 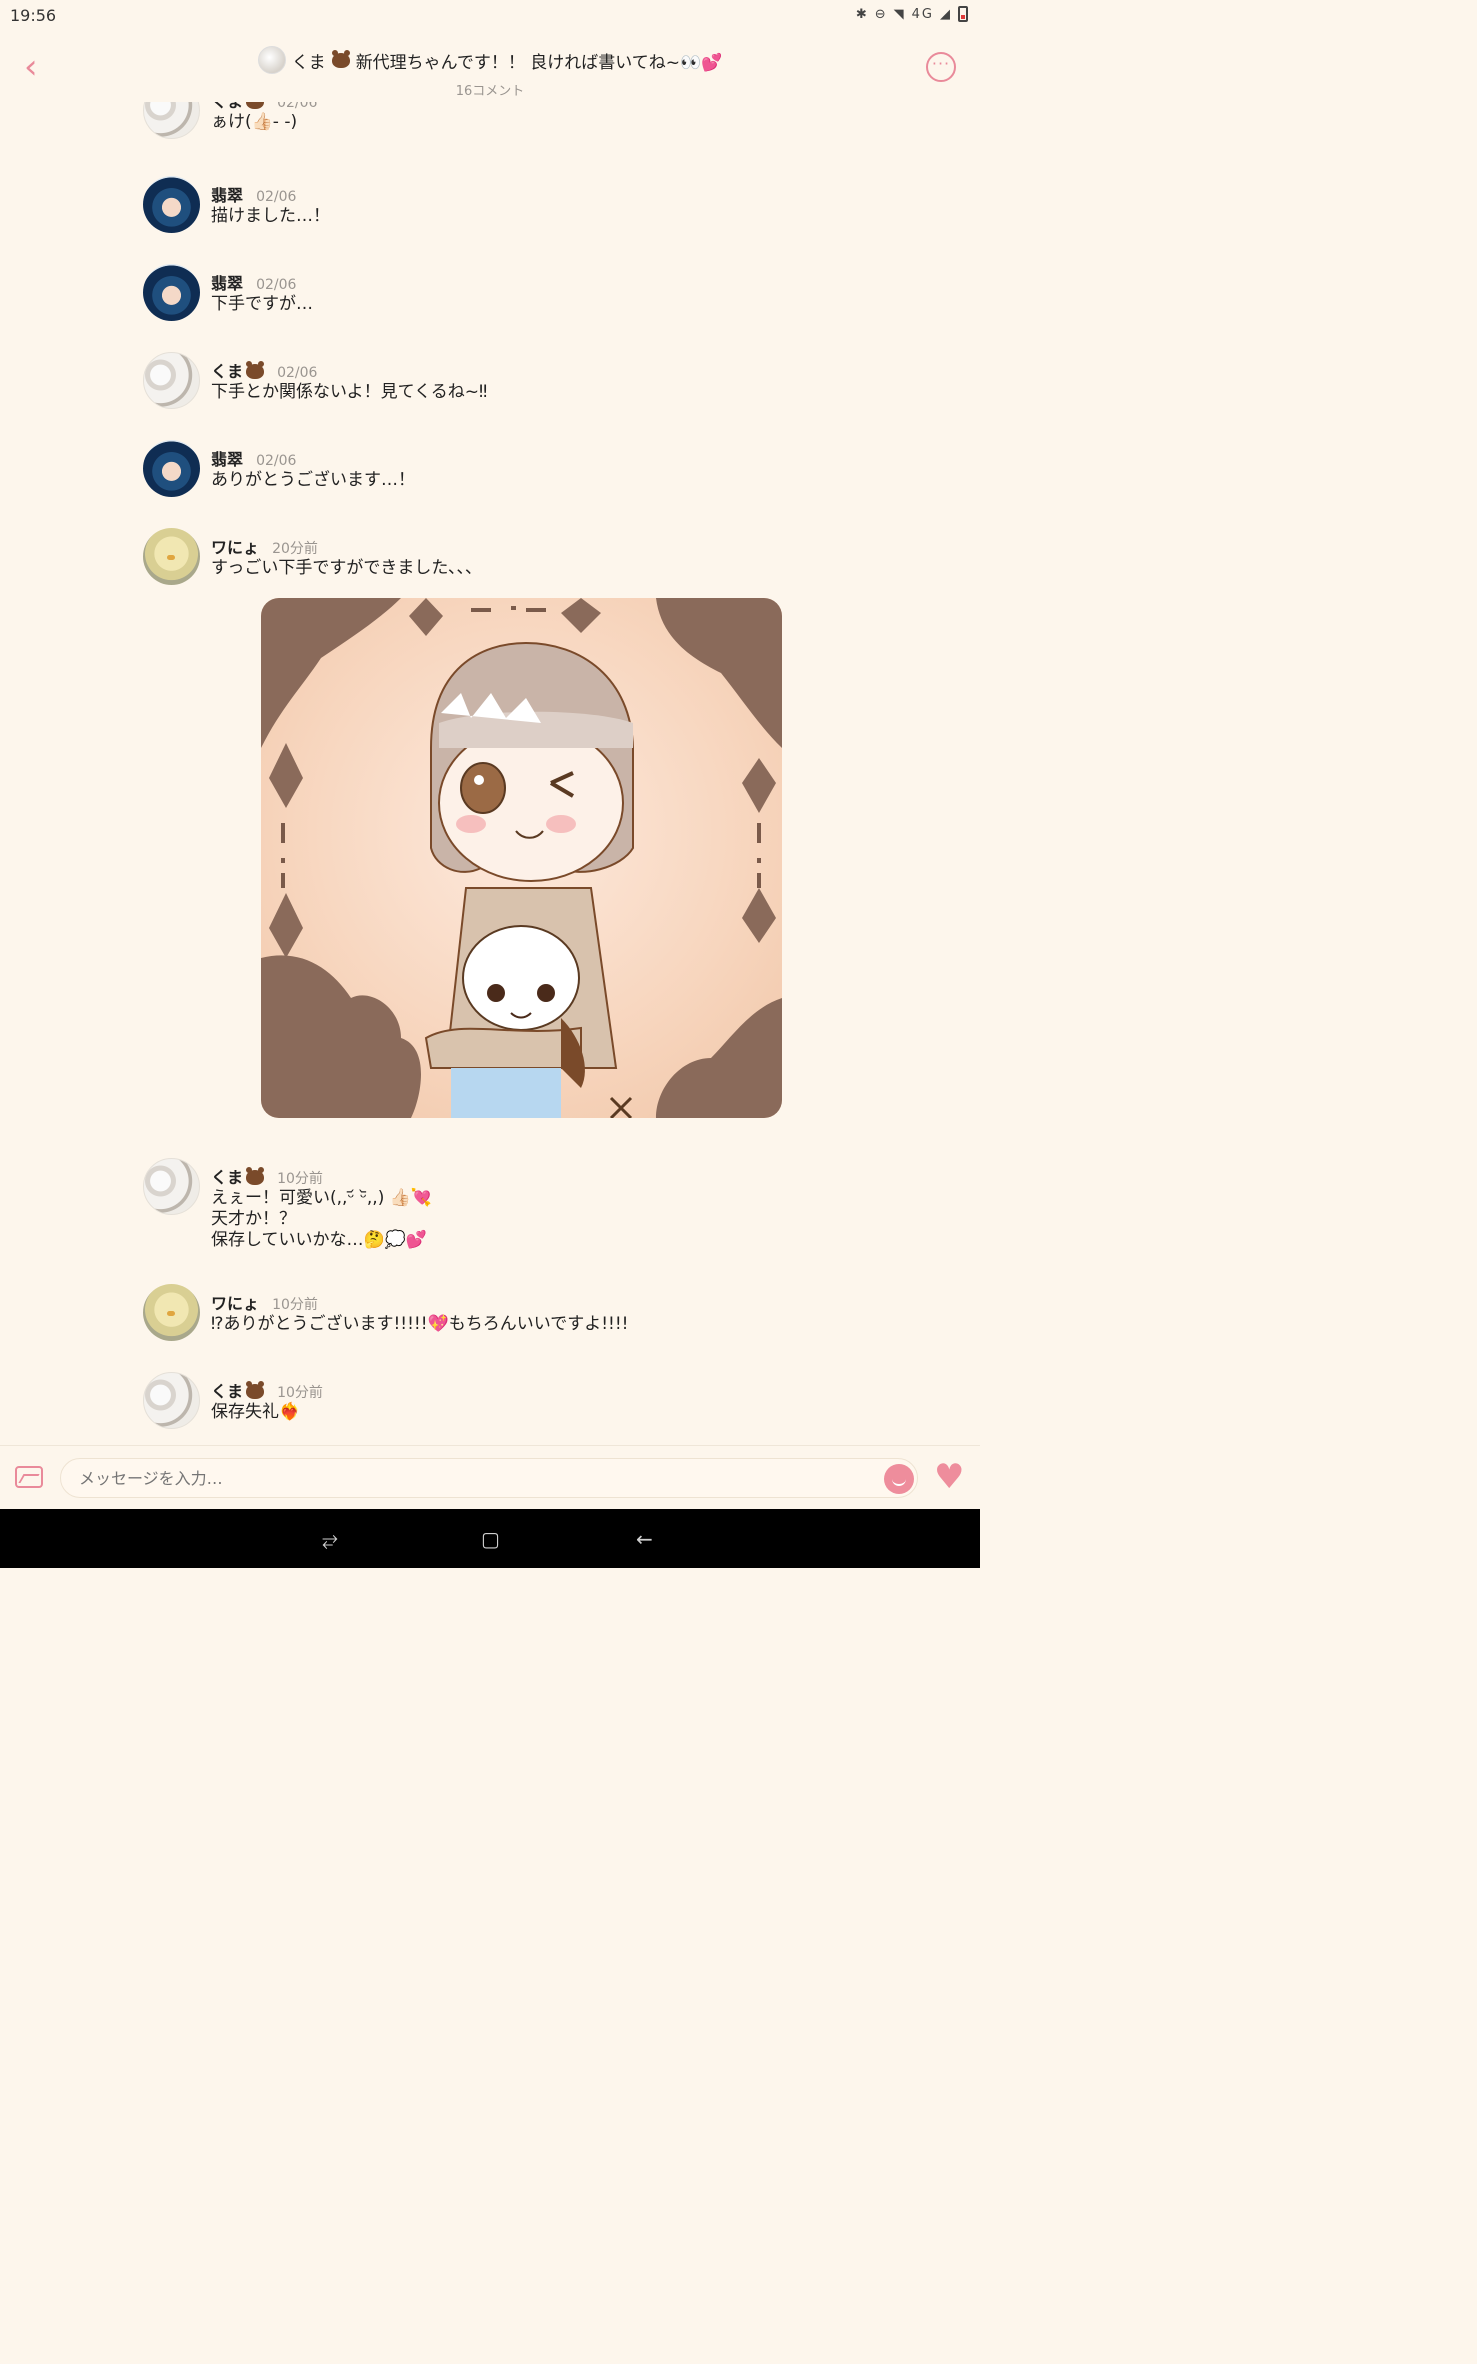 I want to click on comment-text: 下手とか関係ないよ！見てくるね~‼, so click(x=349, y=392).